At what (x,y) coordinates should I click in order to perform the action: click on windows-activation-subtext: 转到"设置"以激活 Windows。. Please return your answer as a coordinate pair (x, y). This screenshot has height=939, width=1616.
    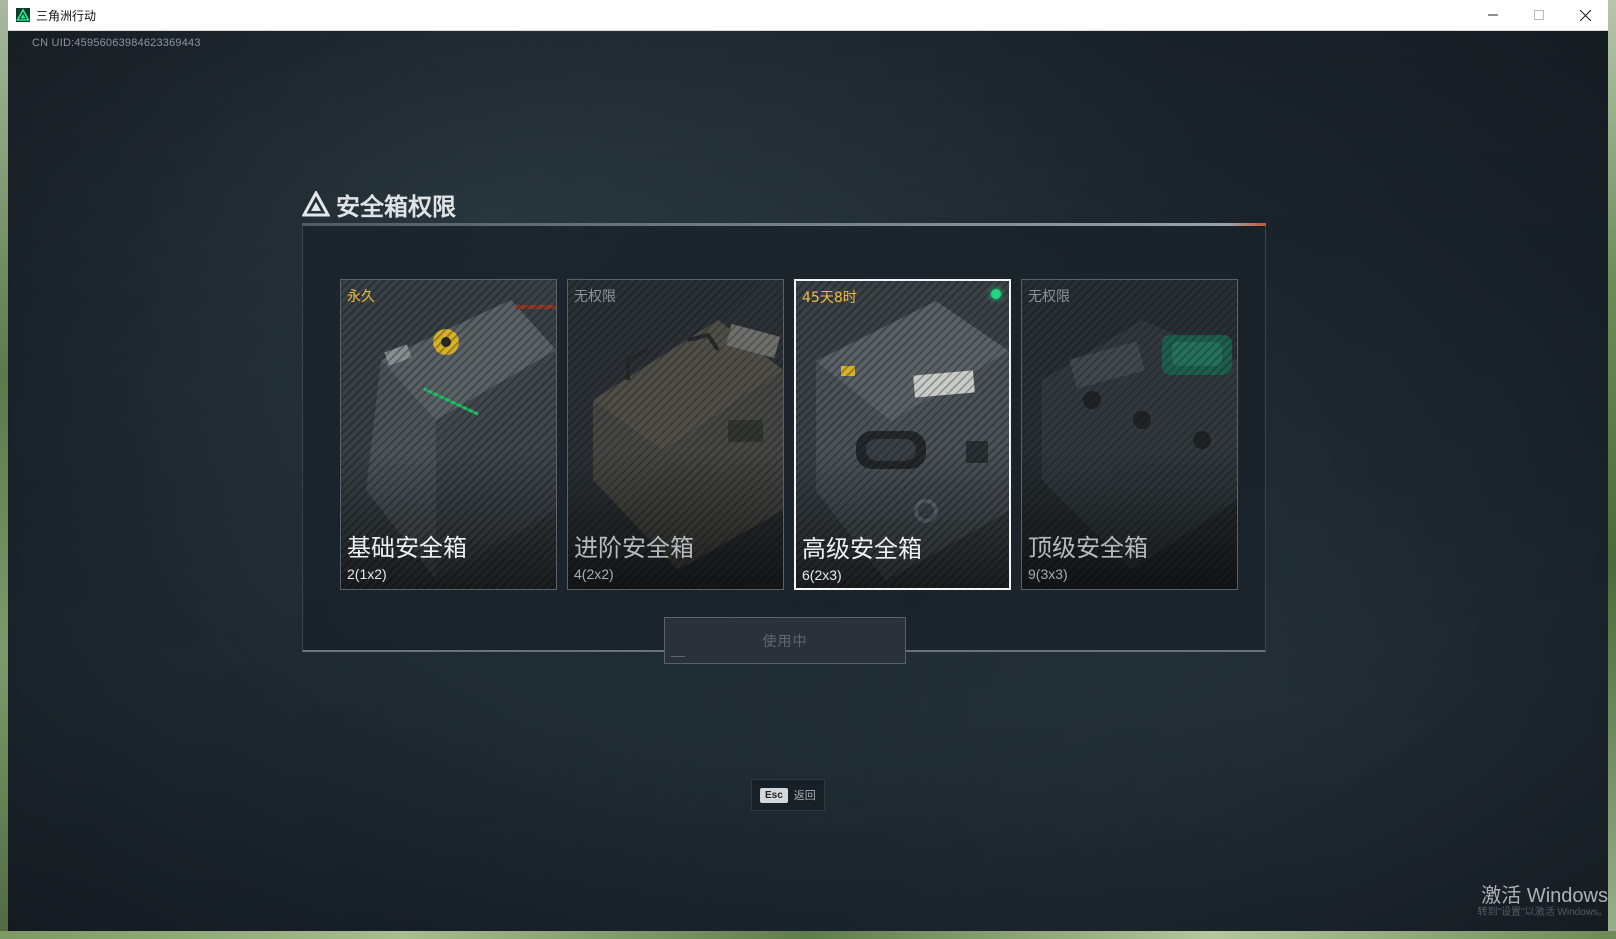
    Looking at the image, I should click on (1542, 912).